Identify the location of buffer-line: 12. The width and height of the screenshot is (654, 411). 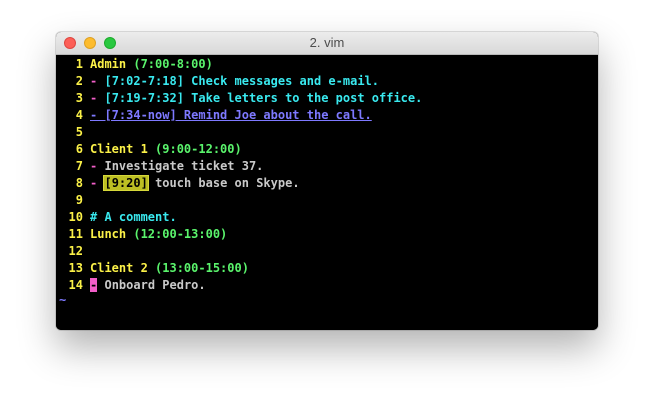
(69, 251).